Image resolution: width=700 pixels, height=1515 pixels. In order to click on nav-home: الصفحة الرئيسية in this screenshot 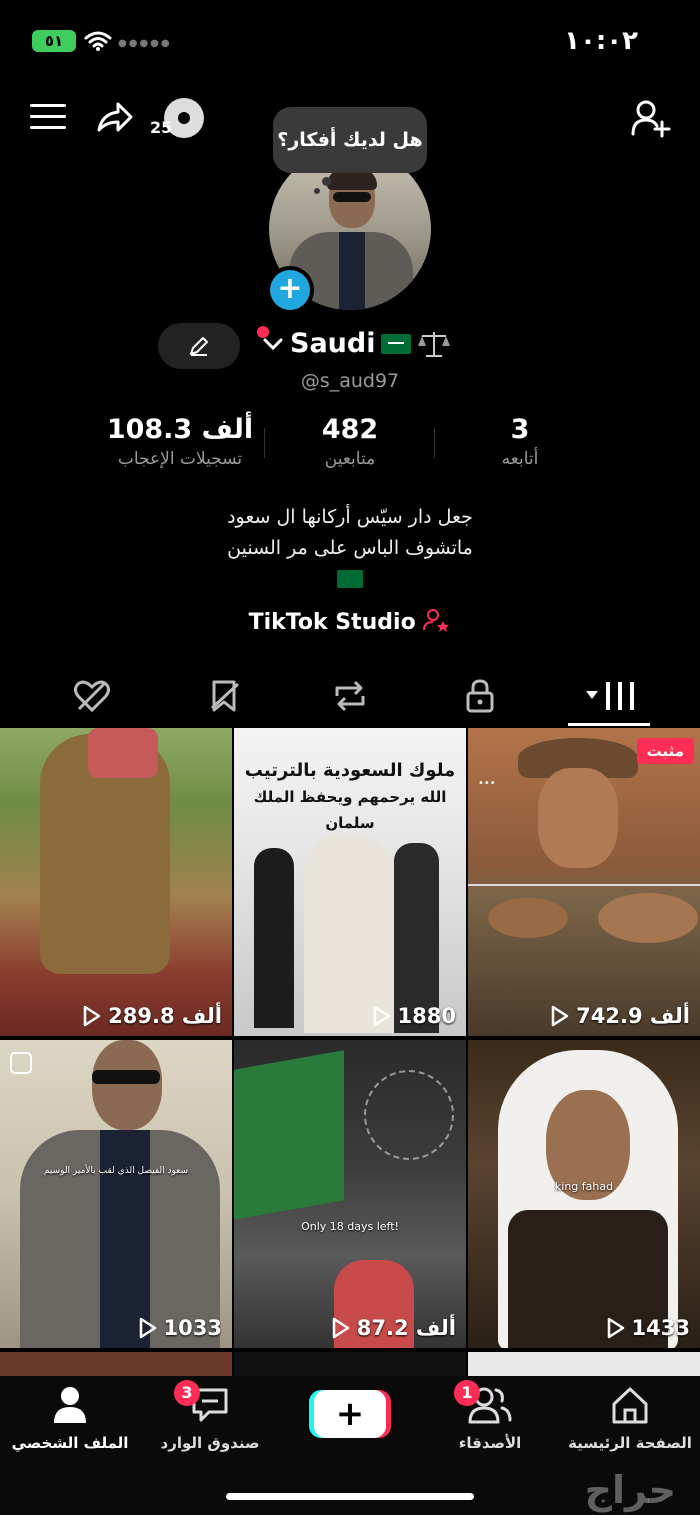, I will do `click(630, 1419)`.